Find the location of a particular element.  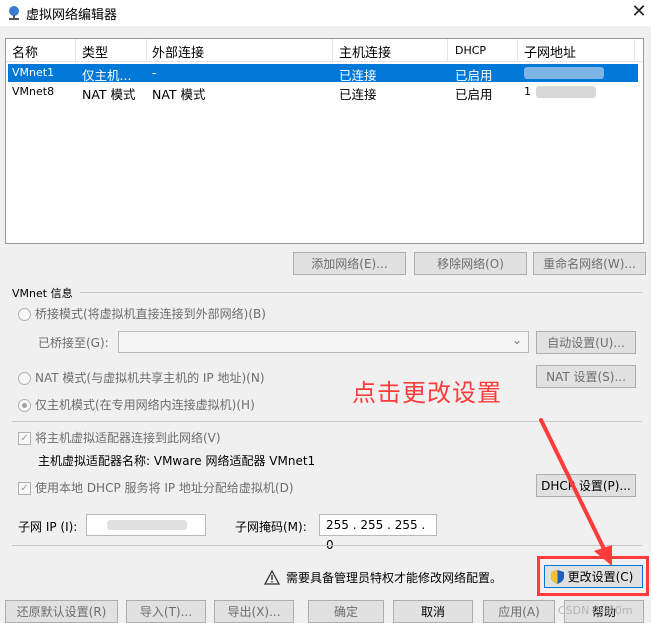

annotation-arrow-icon is located at coordinates (575, 492).